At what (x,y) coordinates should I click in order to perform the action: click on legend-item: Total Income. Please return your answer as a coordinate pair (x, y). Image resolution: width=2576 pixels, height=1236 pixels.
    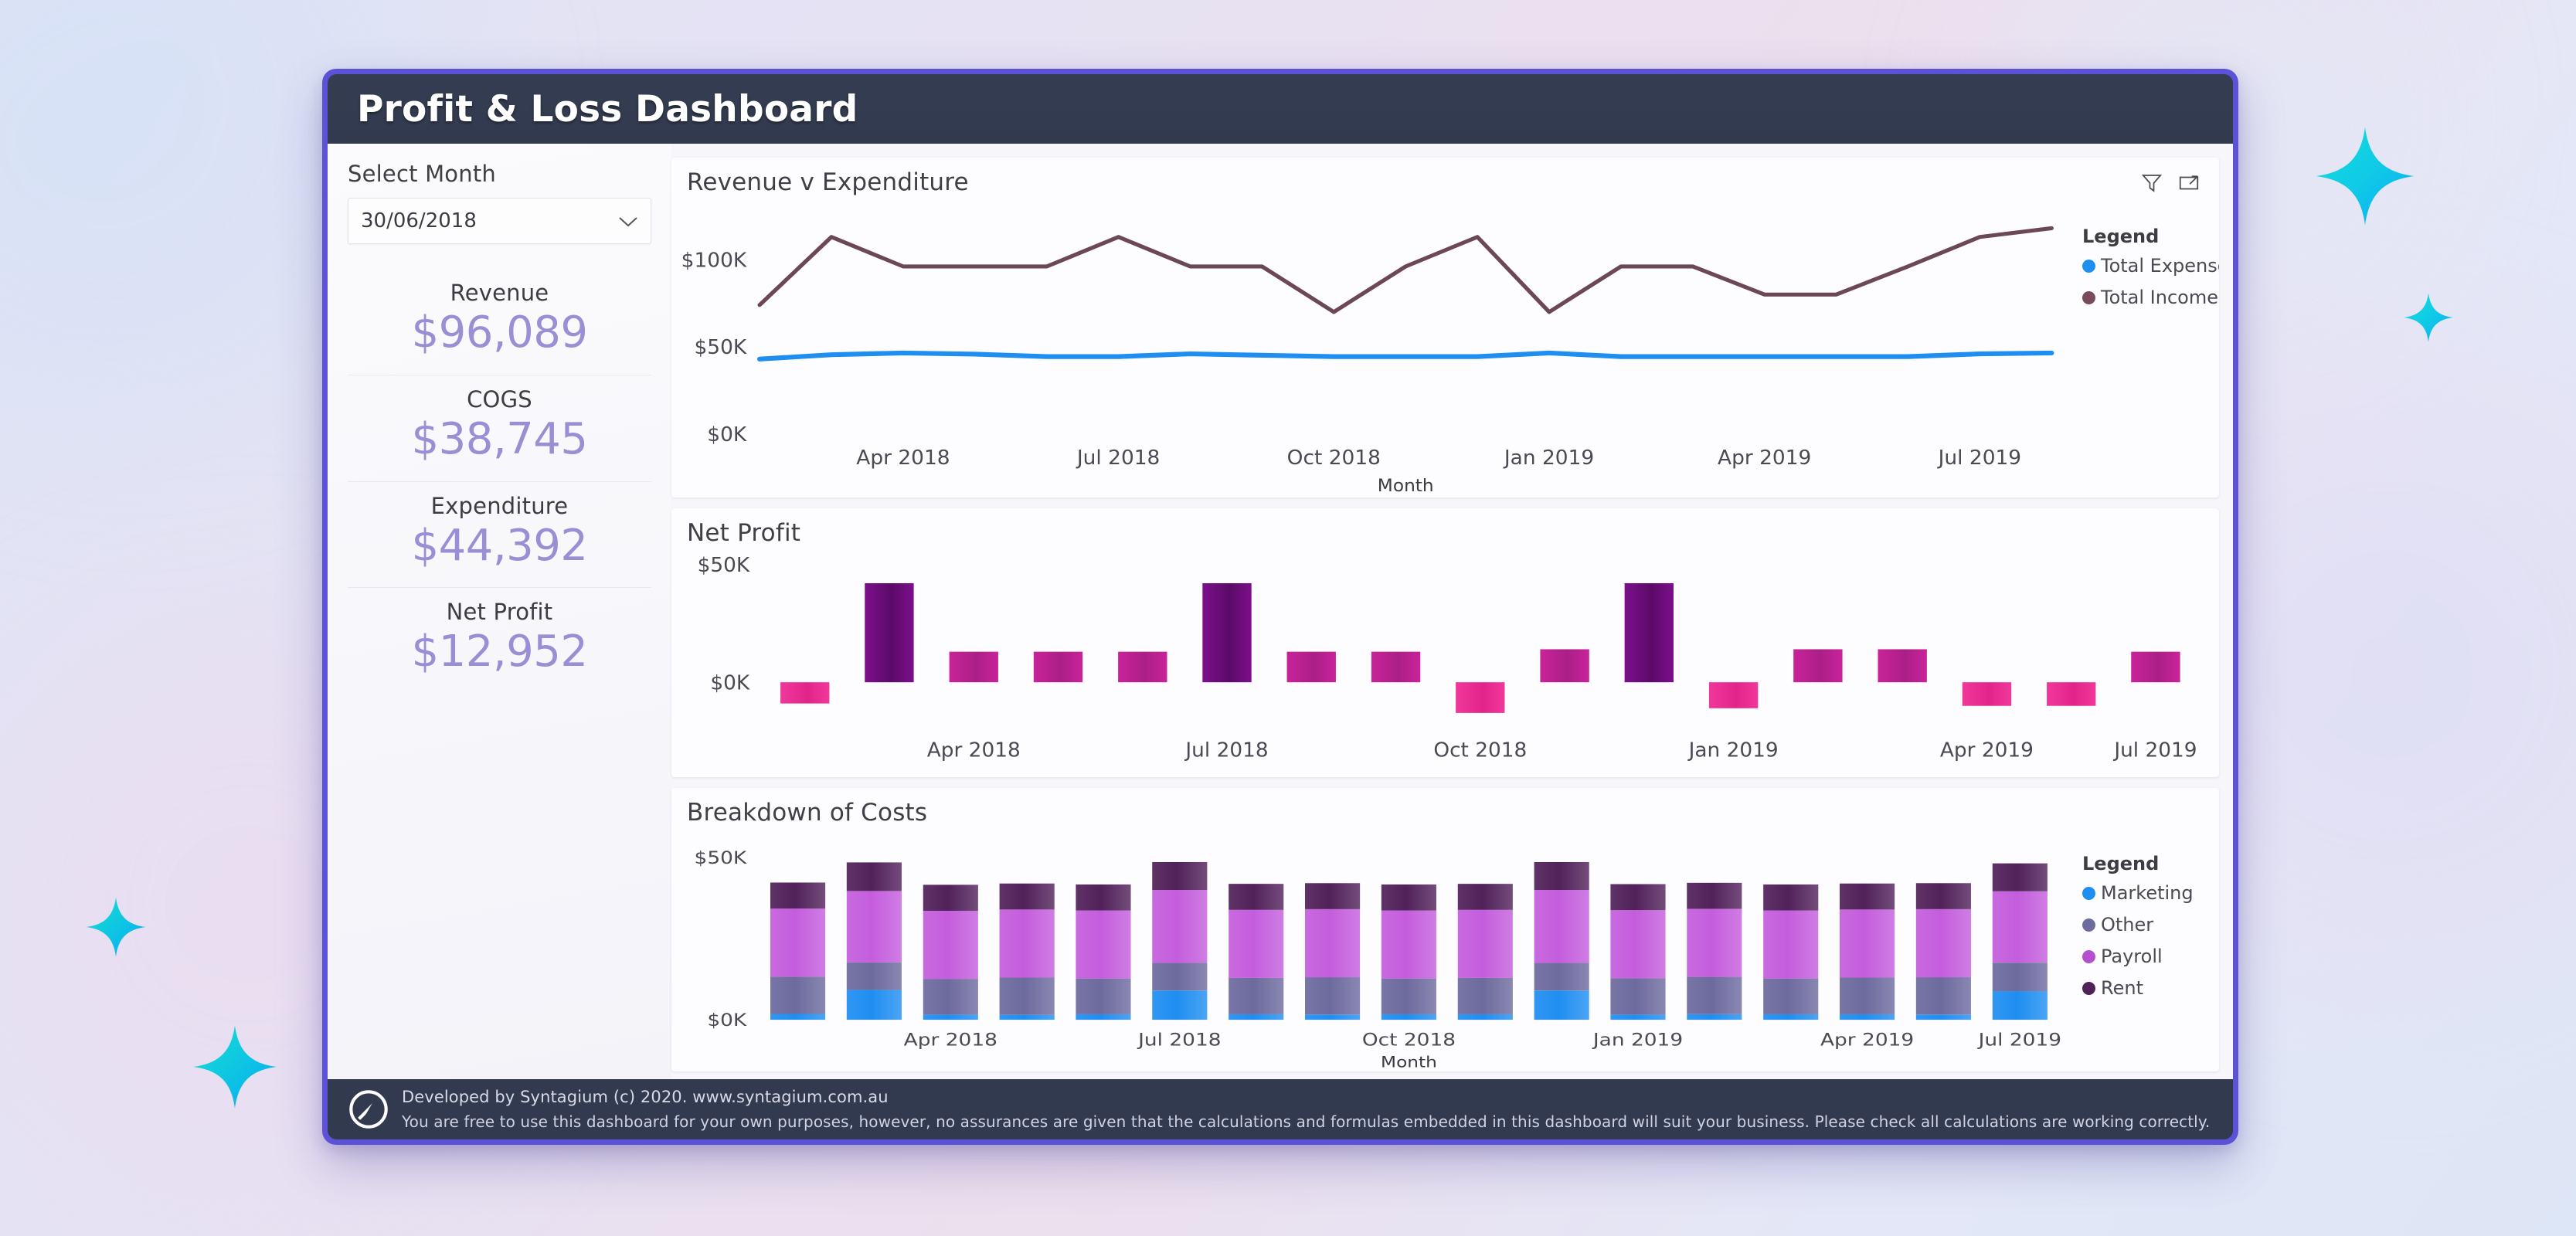
    Looking at the image, I should click on (2150, 297).